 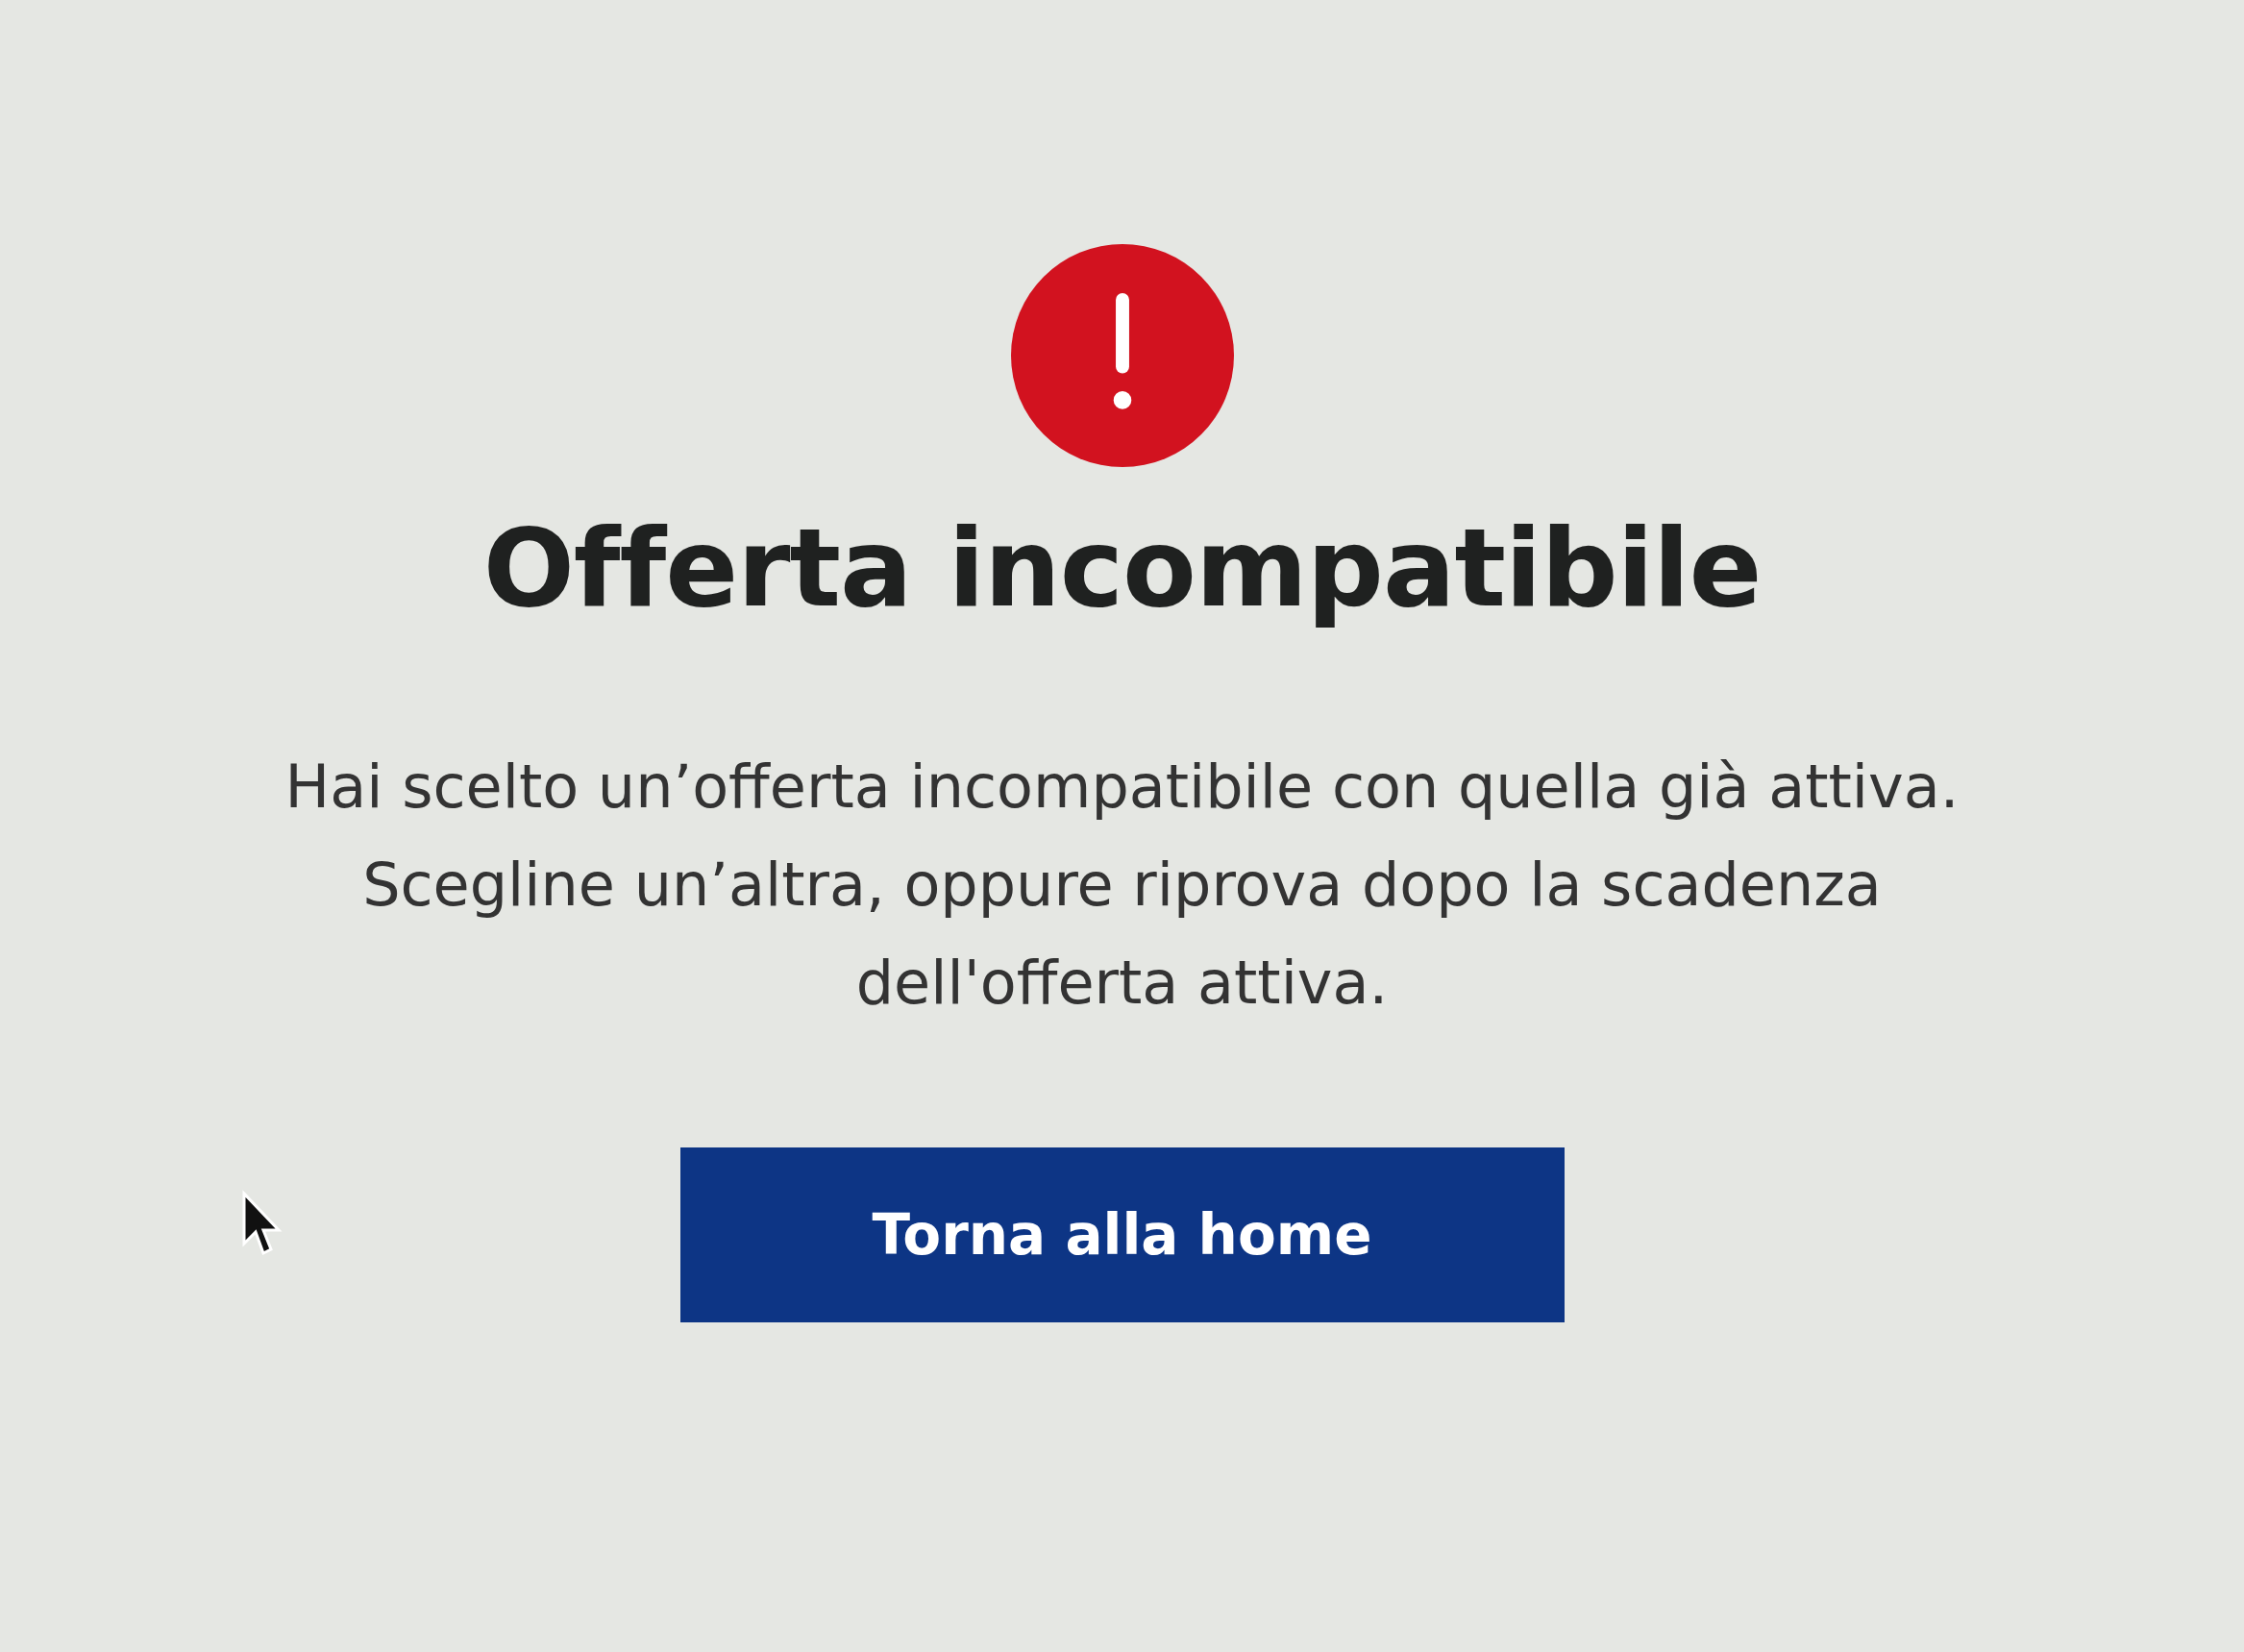 What do you see at coordinates (1122, 567) in the screenshot?
I see `page-title: Offerta incompatibile` at bounding box center [1122, 567].